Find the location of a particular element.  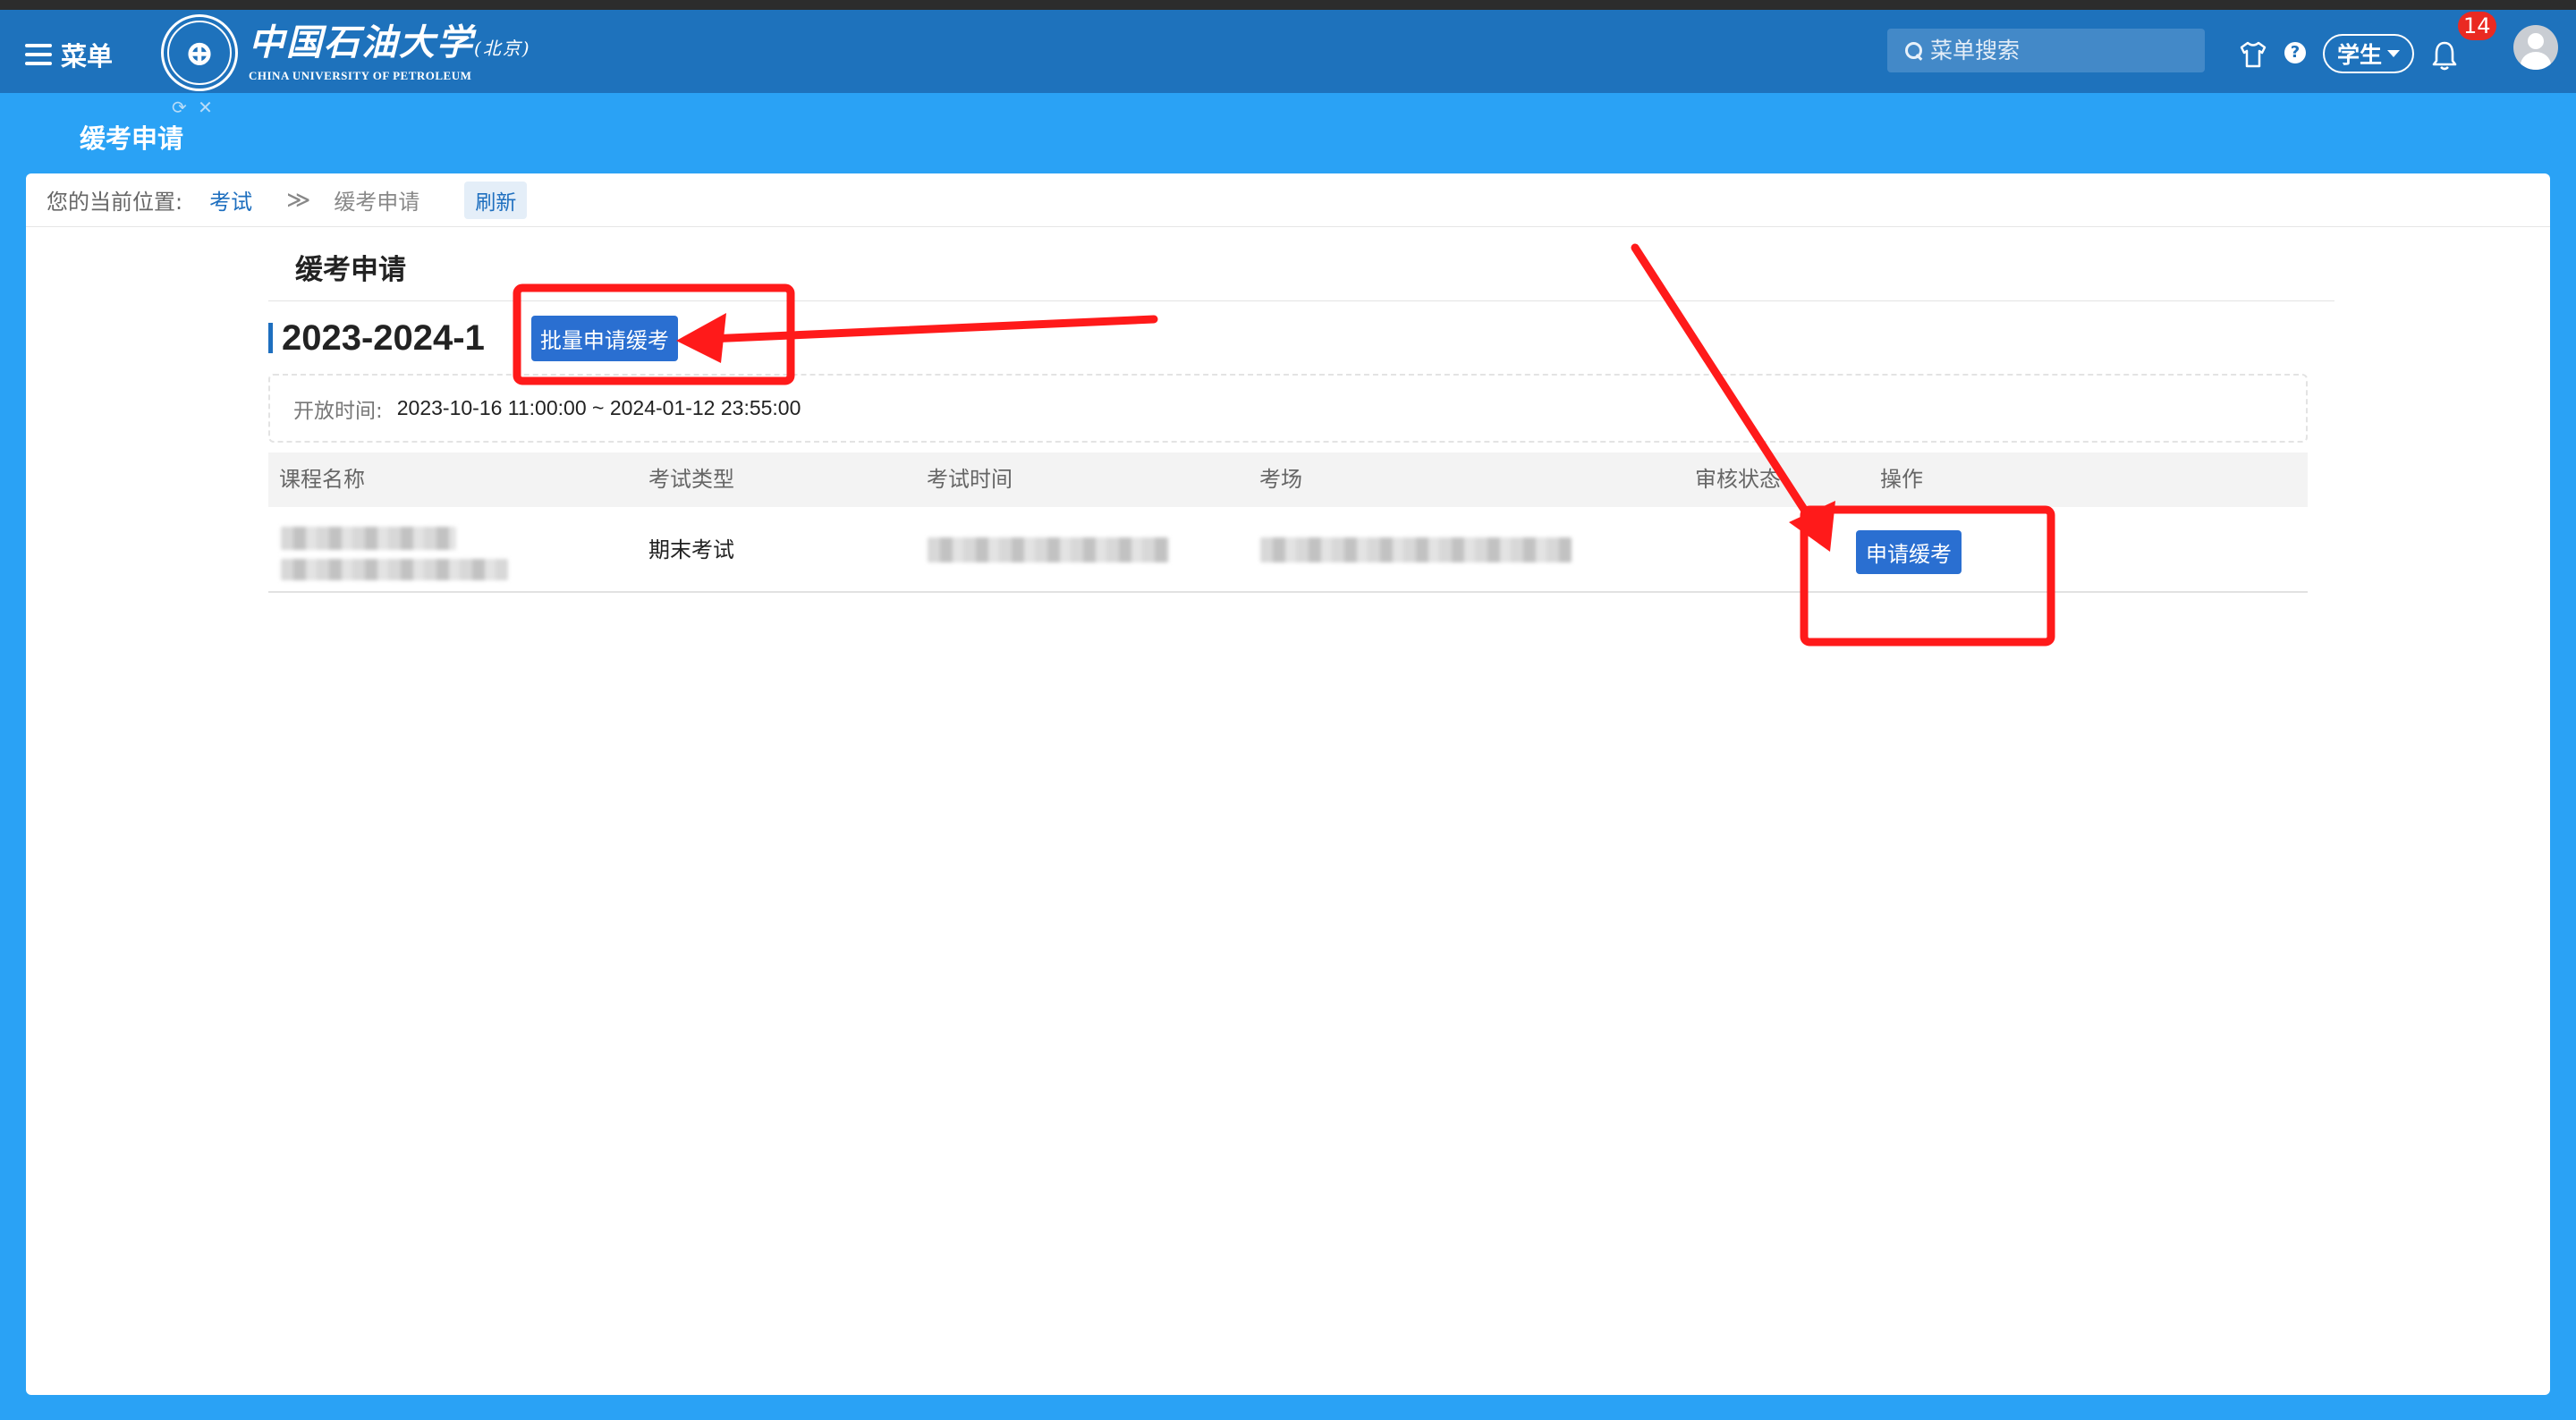

role-label: 学生 is located at coordinates (2359, 55).